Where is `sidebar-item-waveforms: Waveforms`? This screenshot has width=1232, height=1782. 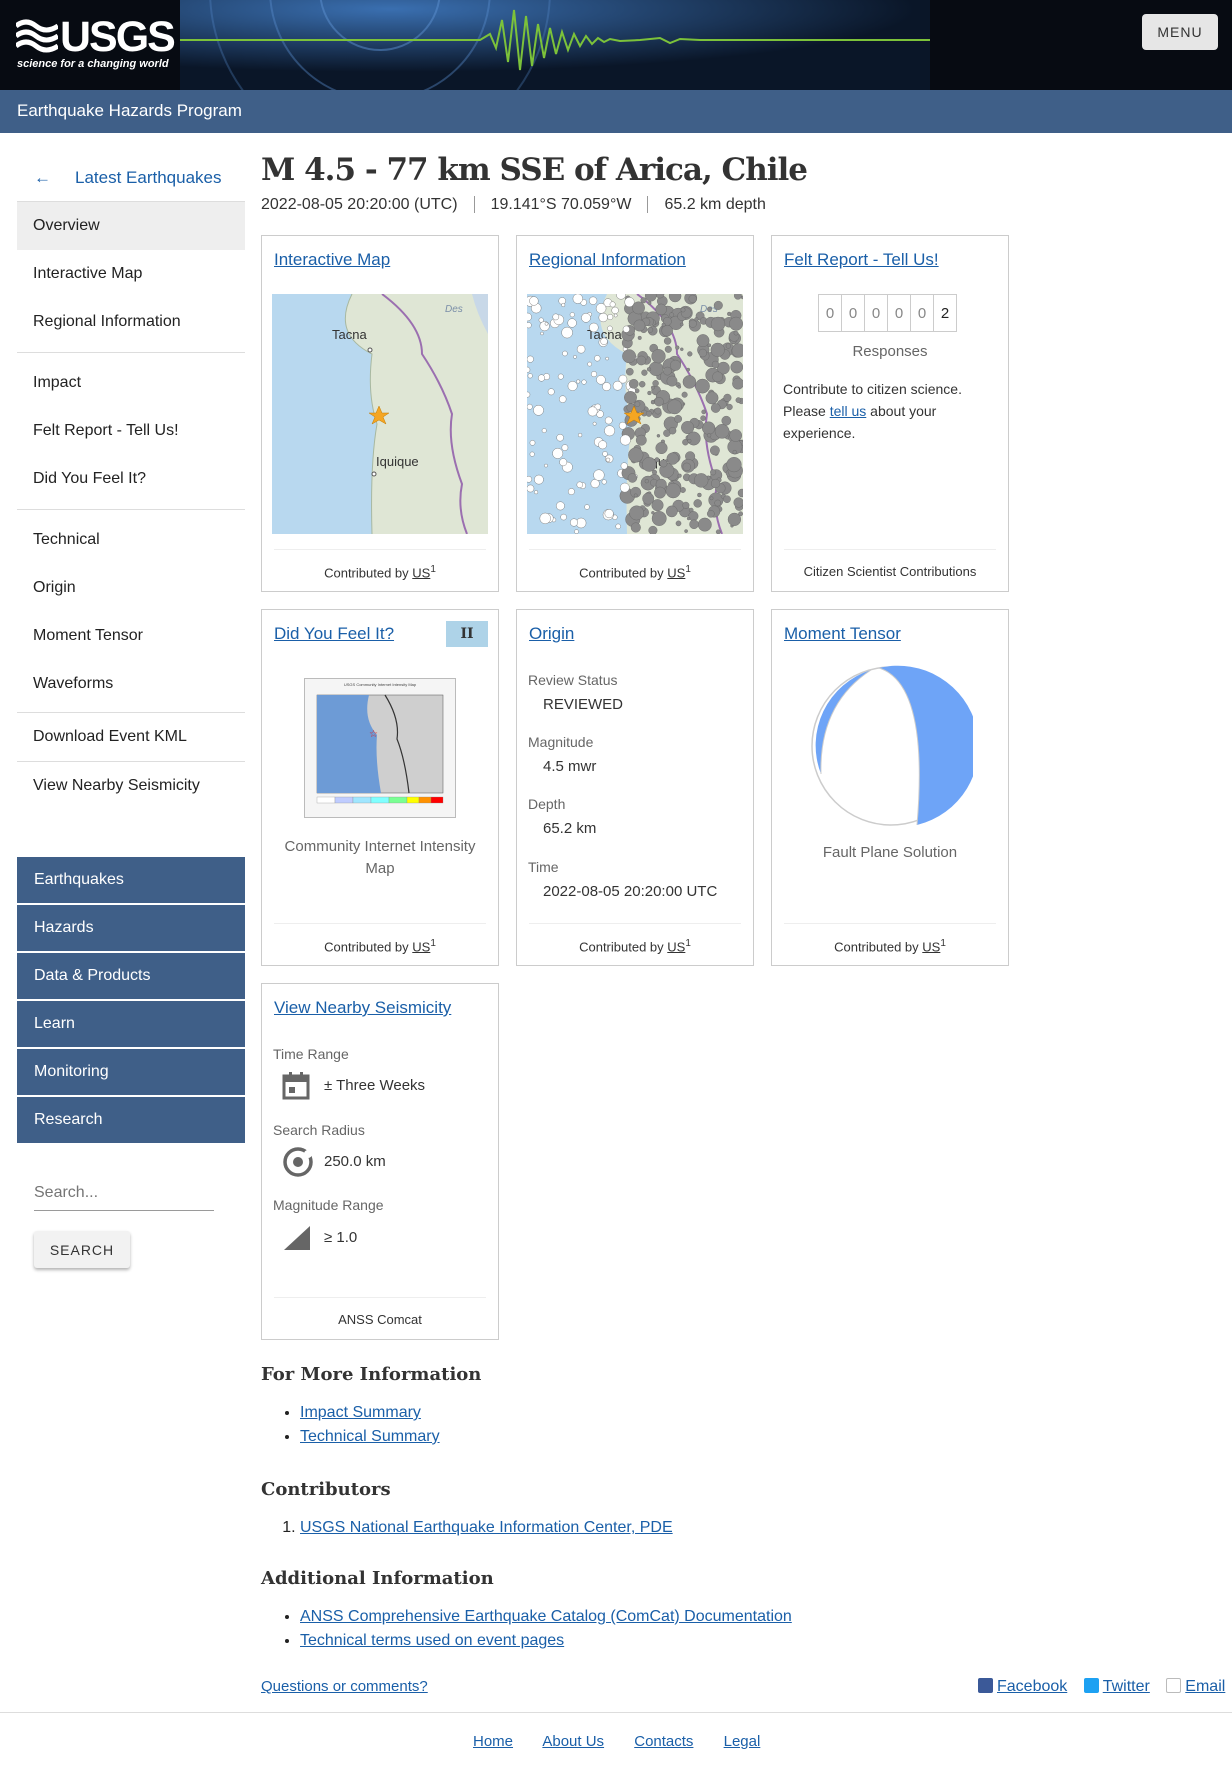
sidebar-item-waveforms: Waveforms is located at coordinates (131, 684).